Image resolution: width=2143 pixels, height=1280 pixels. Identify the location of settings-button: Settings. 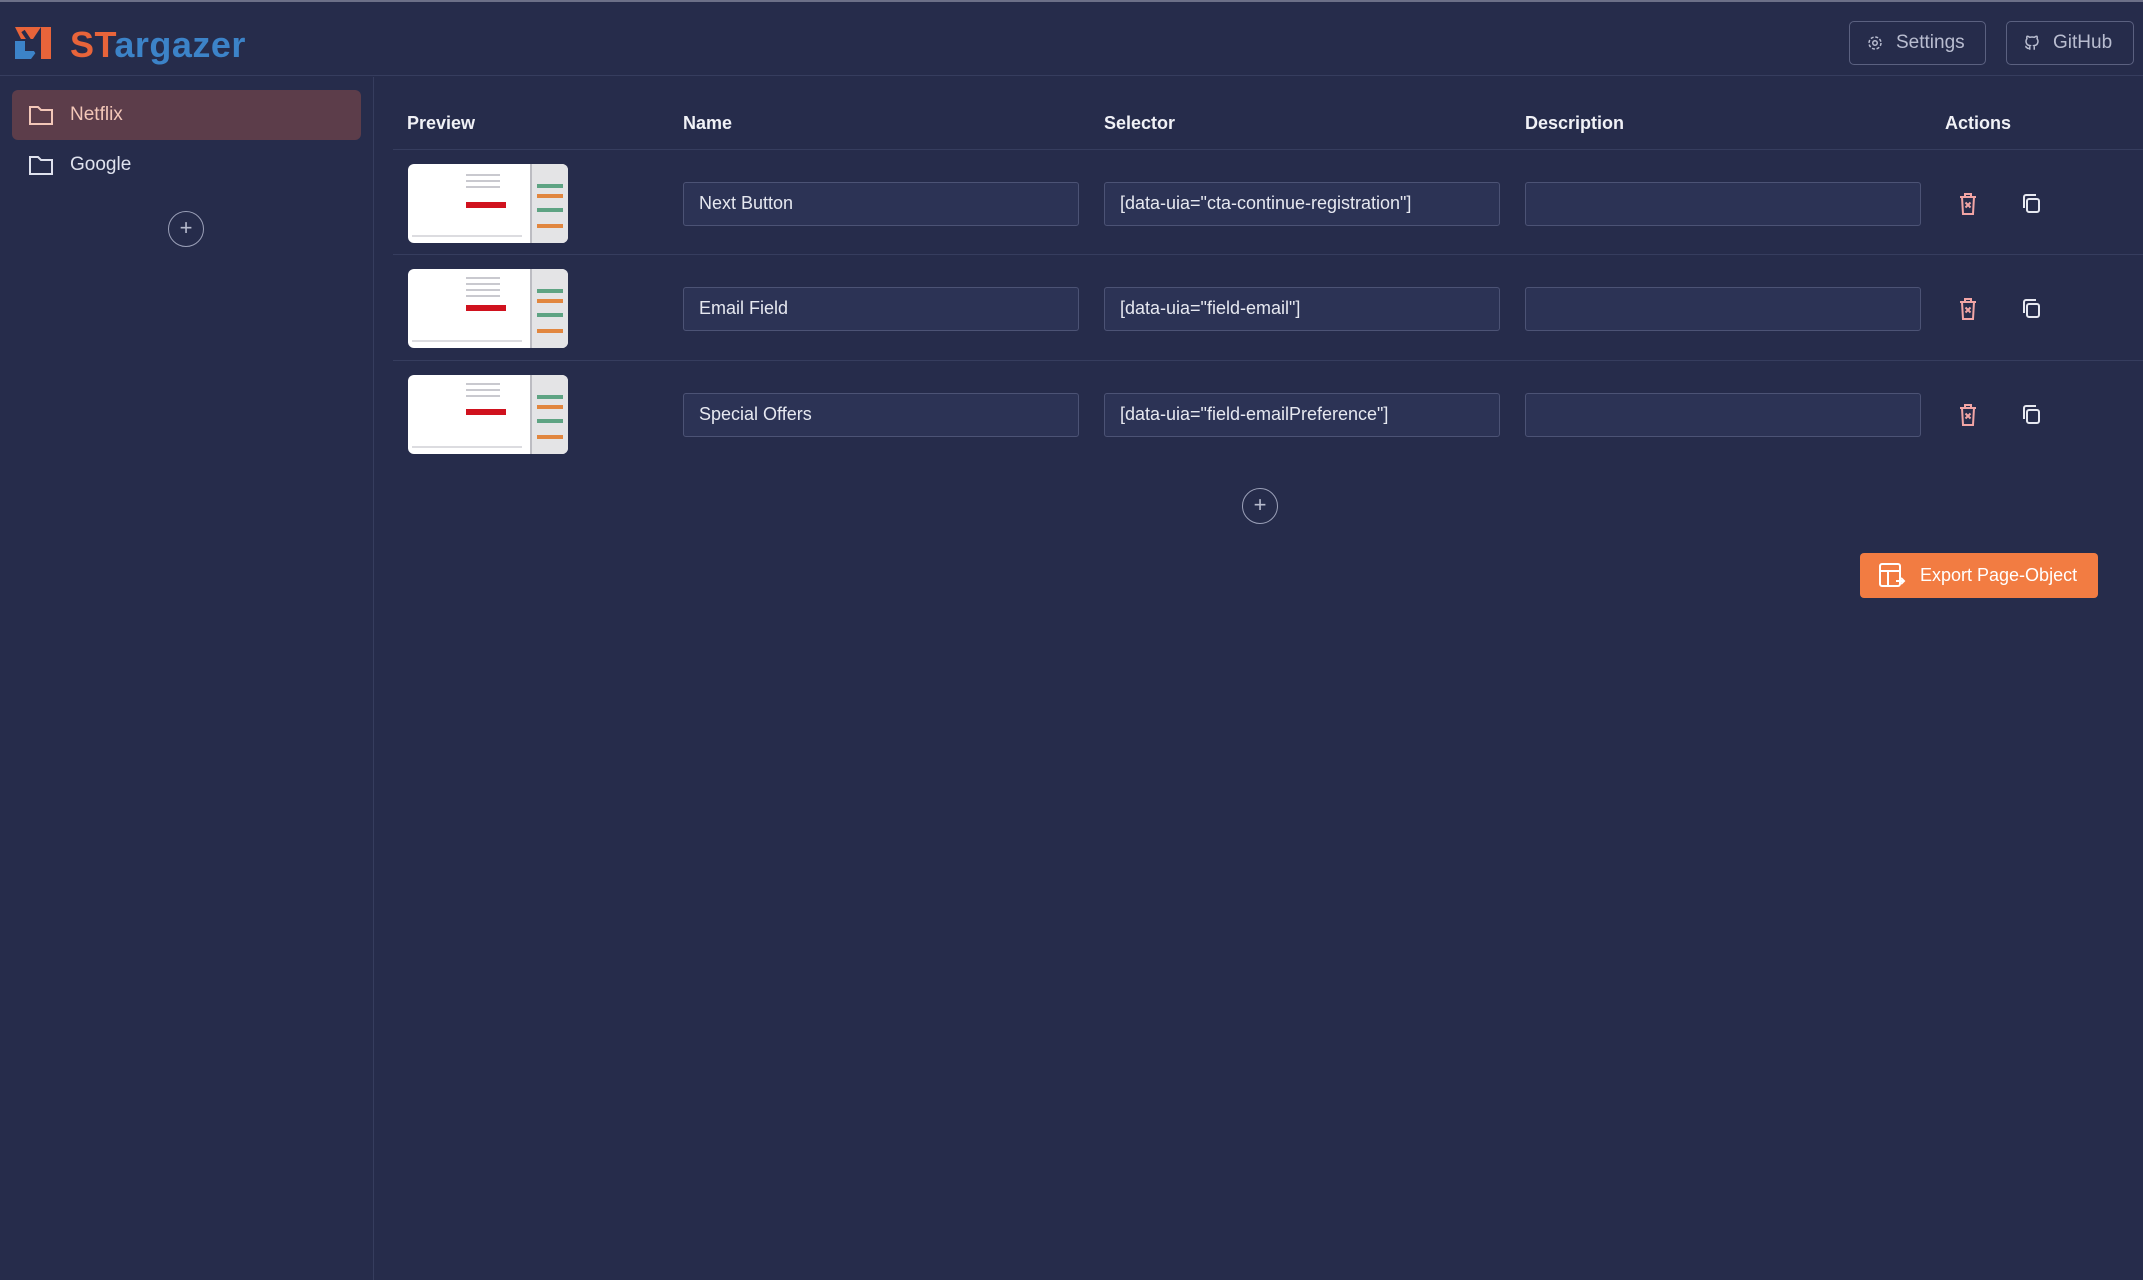
(1917, 43).